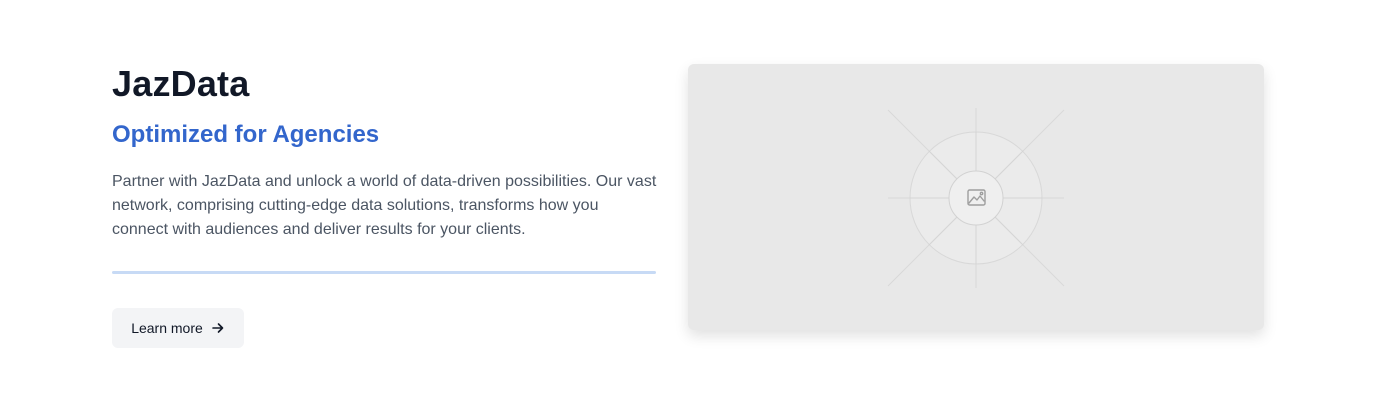  I want to click on learn-more-button: Learn more, so click(178, 328).